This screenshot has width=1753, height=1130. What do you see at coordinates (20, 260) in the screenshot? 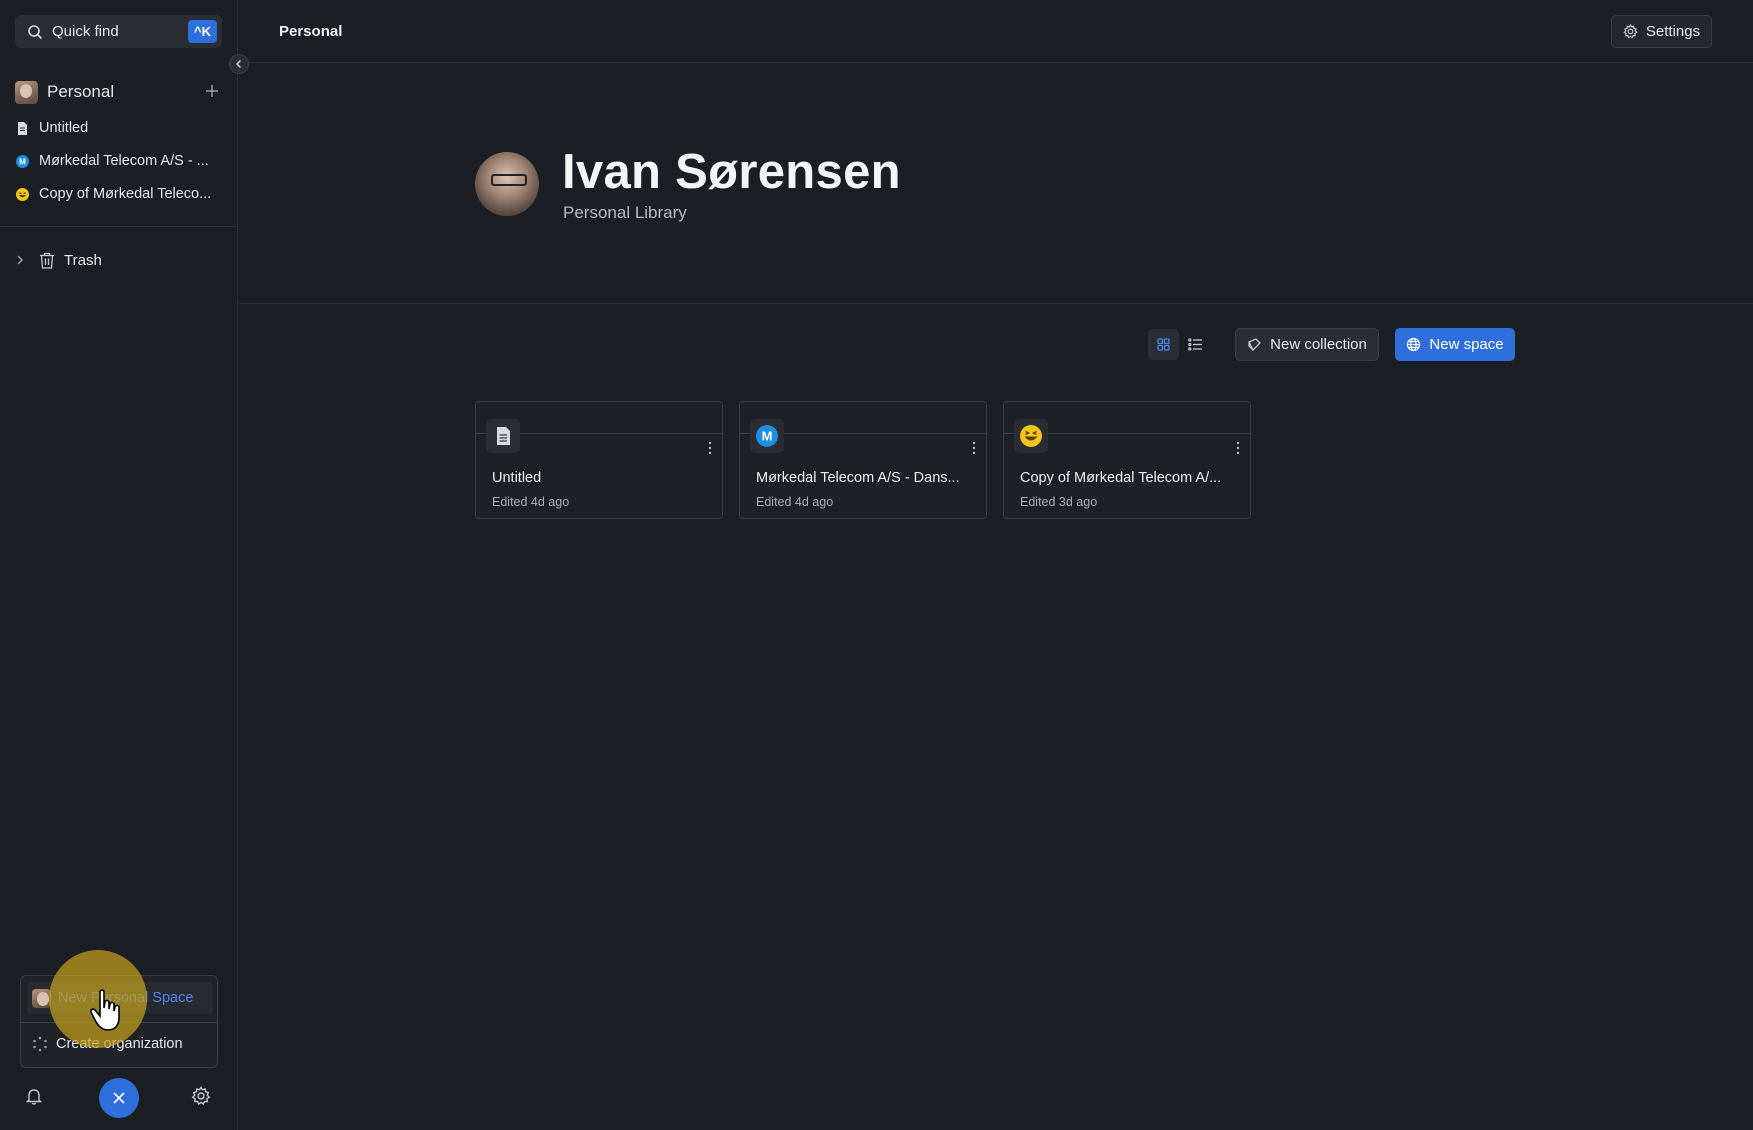
I see `chevron-right-icon` at bounding box center [20, 260].